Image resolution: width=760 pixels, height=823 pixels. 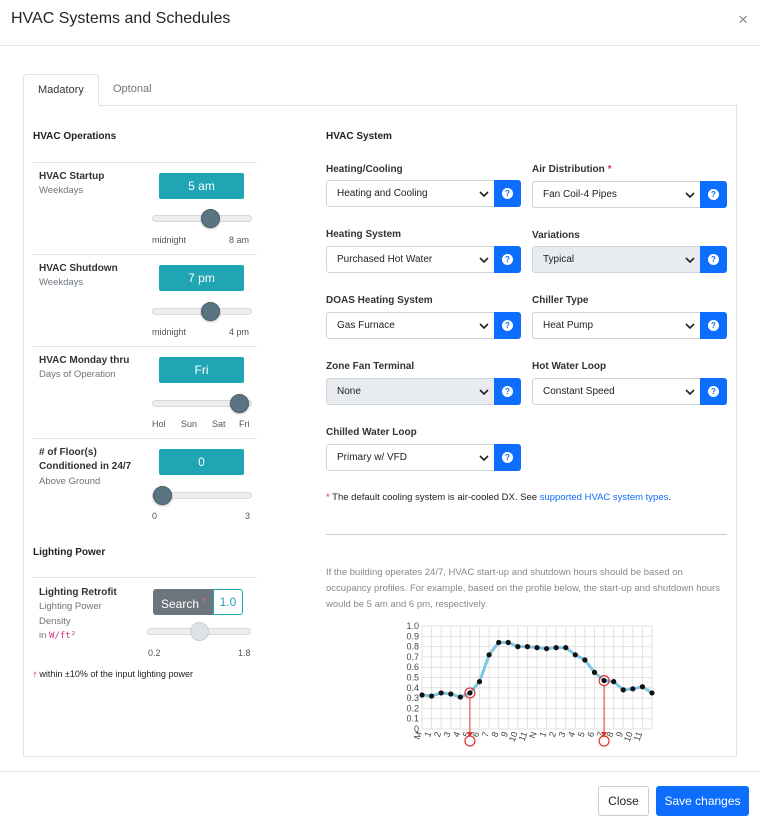 What do you see at coordinates (638, 736) in the screenshot?
I see `x-tick-label: 11` at bounding box center [638, 736].